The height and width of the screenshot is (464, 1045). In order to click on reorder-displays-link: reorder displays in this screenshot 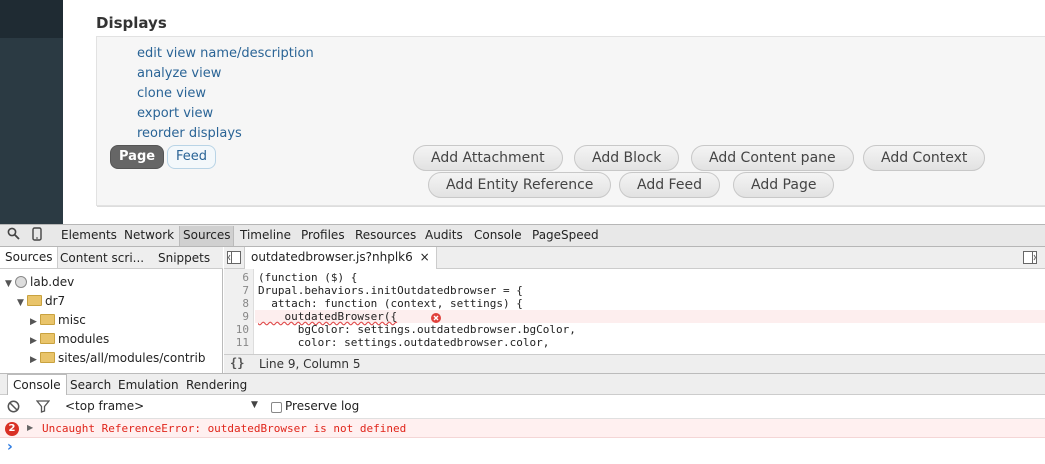, I will do `click(189, 133)`.